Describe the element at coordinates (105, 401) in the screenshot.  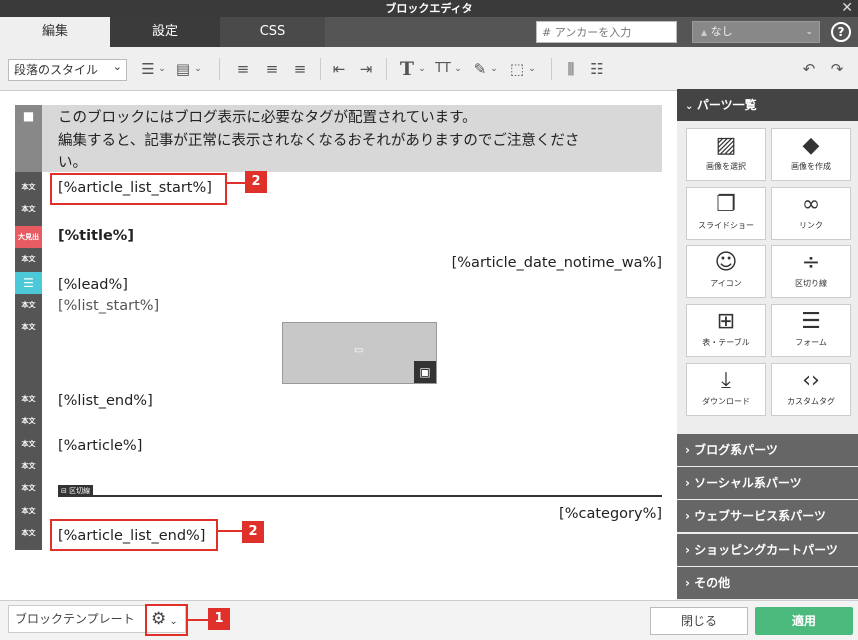
I see `tag-list-end: [%list_end%]` at that location.